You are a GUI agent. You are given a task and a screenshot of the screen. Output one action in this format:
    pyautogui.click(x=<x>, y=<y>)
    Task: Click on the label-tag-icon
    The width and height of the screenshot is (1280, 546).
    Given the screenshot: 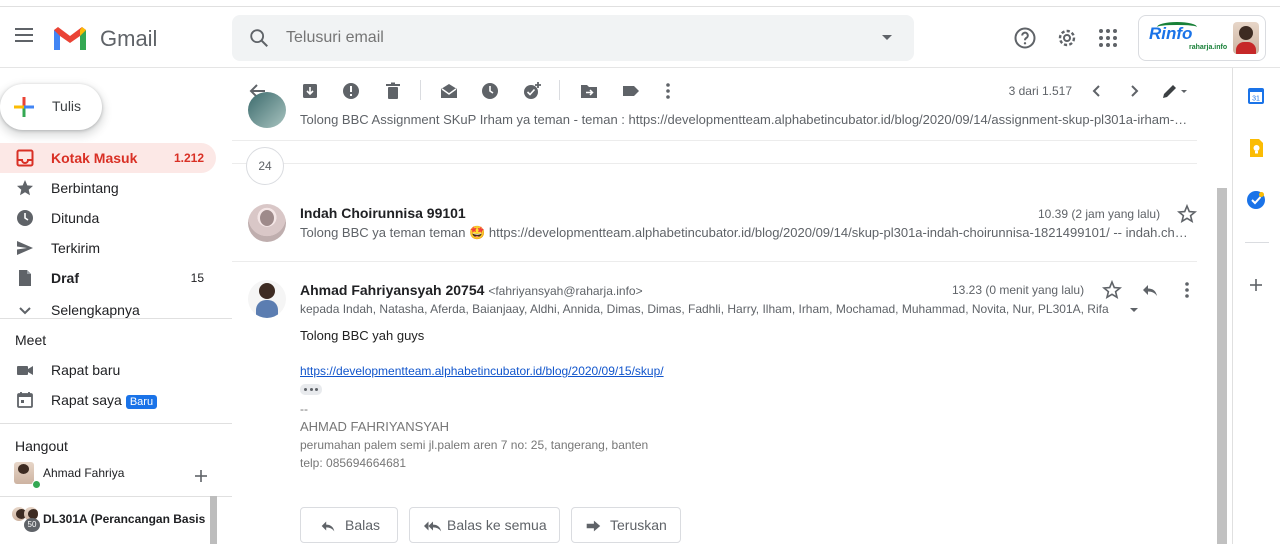 What is the action you would take?
    pyautogui.click(x=631, y=91)
    